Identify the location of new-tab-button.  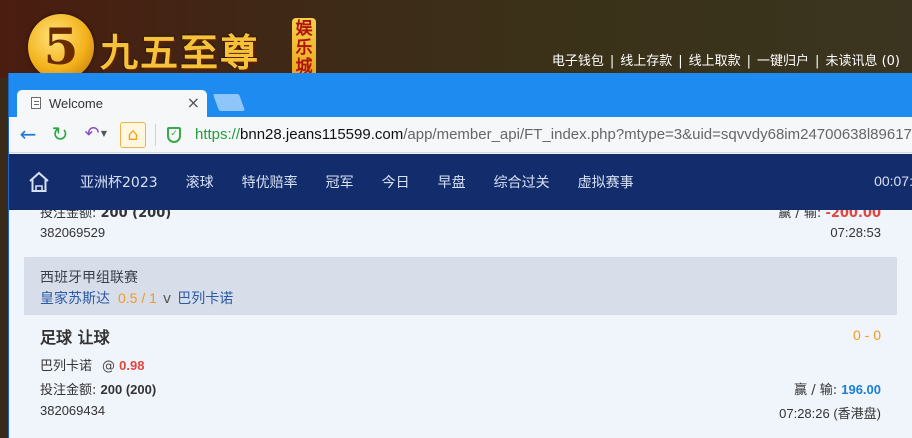
(229, 102).